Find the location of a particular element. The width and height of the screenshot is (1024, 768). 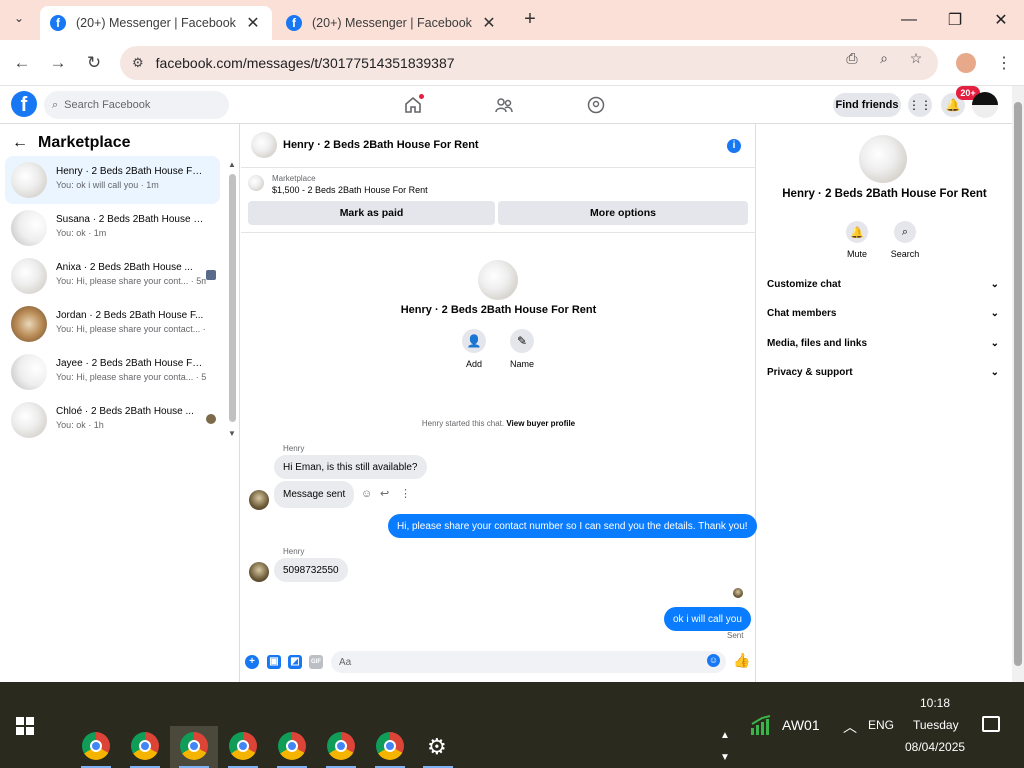

gif-icon: GIF is located at coordinates (316, 662).